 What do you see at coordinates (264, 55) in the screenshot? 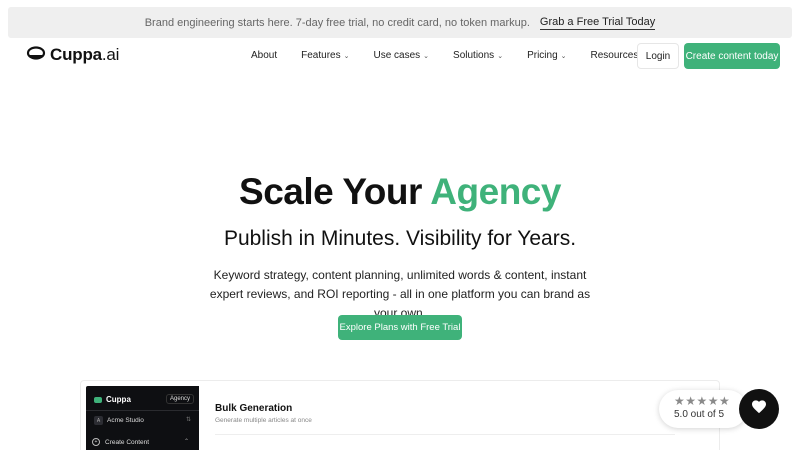
I see `nav-about: About` at bounding box center [264, 55].